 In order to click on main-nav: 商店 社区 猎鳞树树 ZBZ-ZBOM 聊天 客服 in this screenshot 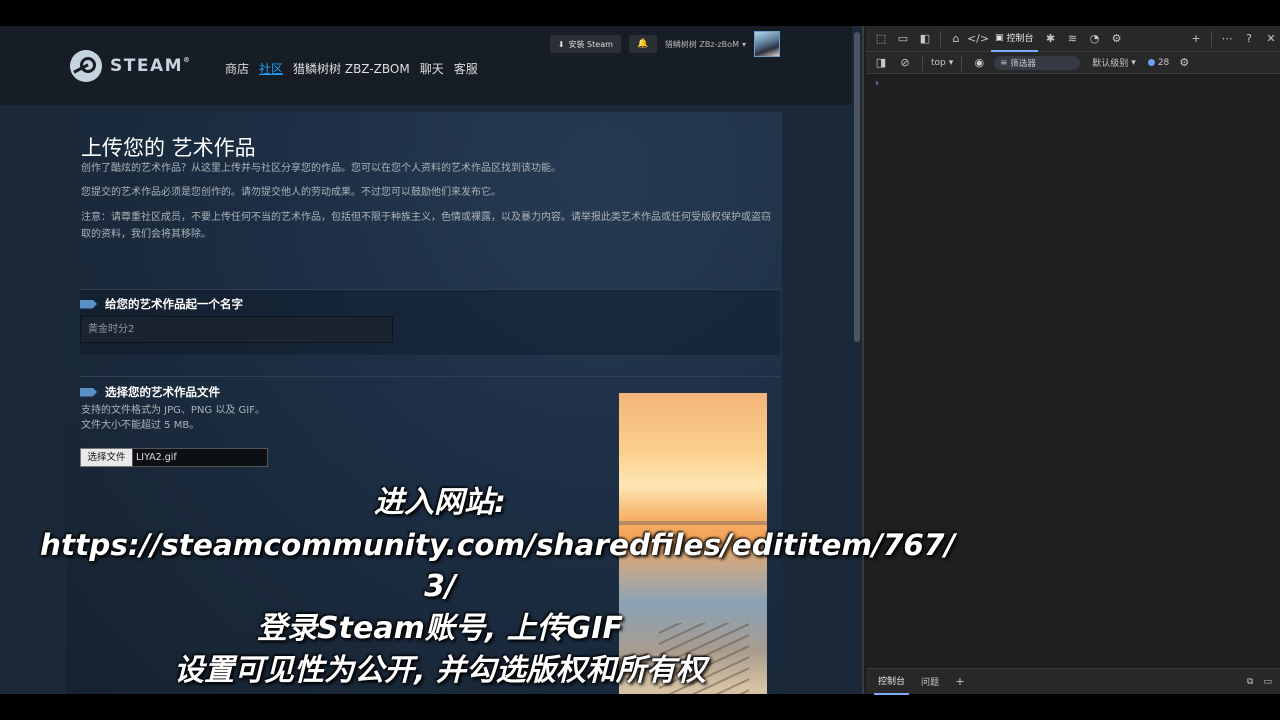, I will do `click(351, 68)`.